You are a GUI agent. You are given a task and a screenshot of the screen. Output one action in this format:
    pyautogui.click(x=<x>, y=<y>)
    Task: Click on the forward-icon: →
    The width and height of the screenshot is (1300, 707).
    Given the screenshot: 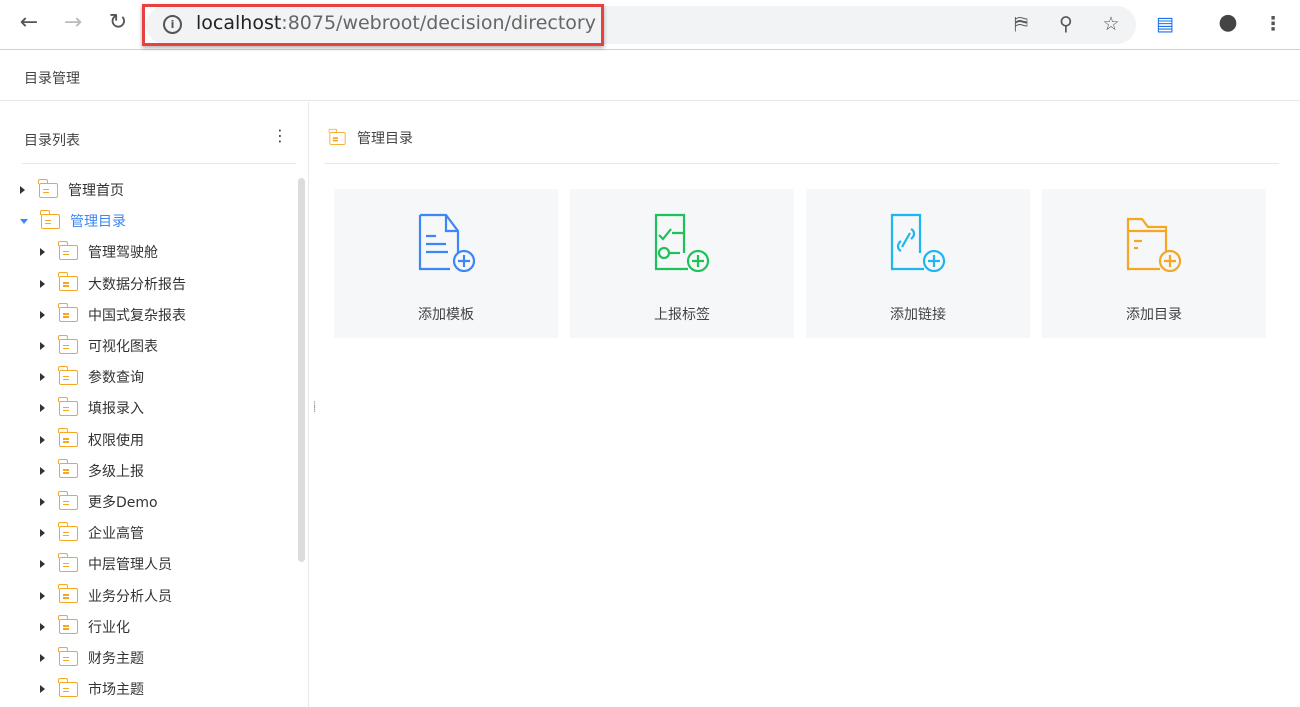 What is the action you would take?
    pyautogui.click(x=73, y=22)
    